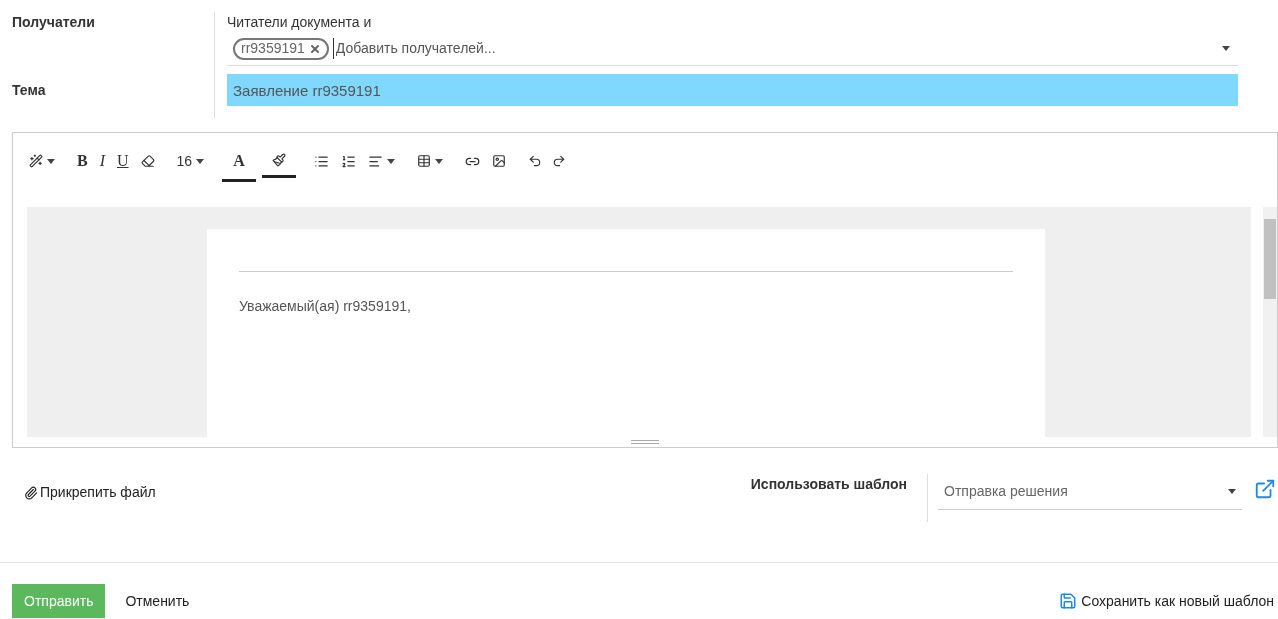 This screenshot has width=1278, height=619. What do you see at coordinates (54, 22) in the screenshot?
I see `field-label: Получатели` at bounding box center [54, 22].